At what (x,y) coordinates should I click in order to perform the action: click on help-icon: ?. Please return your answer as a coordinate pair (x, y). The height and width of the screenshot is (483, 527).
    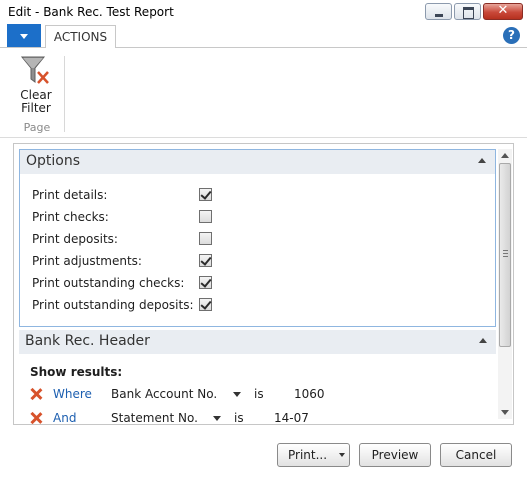
    Looking at the image, I should click on (511, 35).